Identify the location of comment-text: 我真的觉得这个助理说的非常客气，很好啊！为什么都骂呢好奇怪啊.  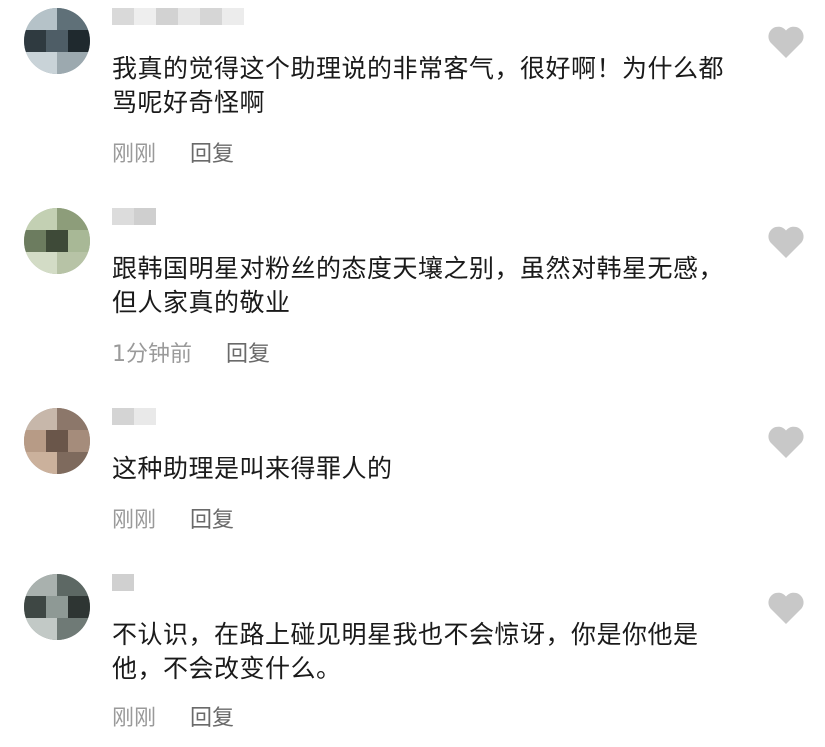
(418, 85).